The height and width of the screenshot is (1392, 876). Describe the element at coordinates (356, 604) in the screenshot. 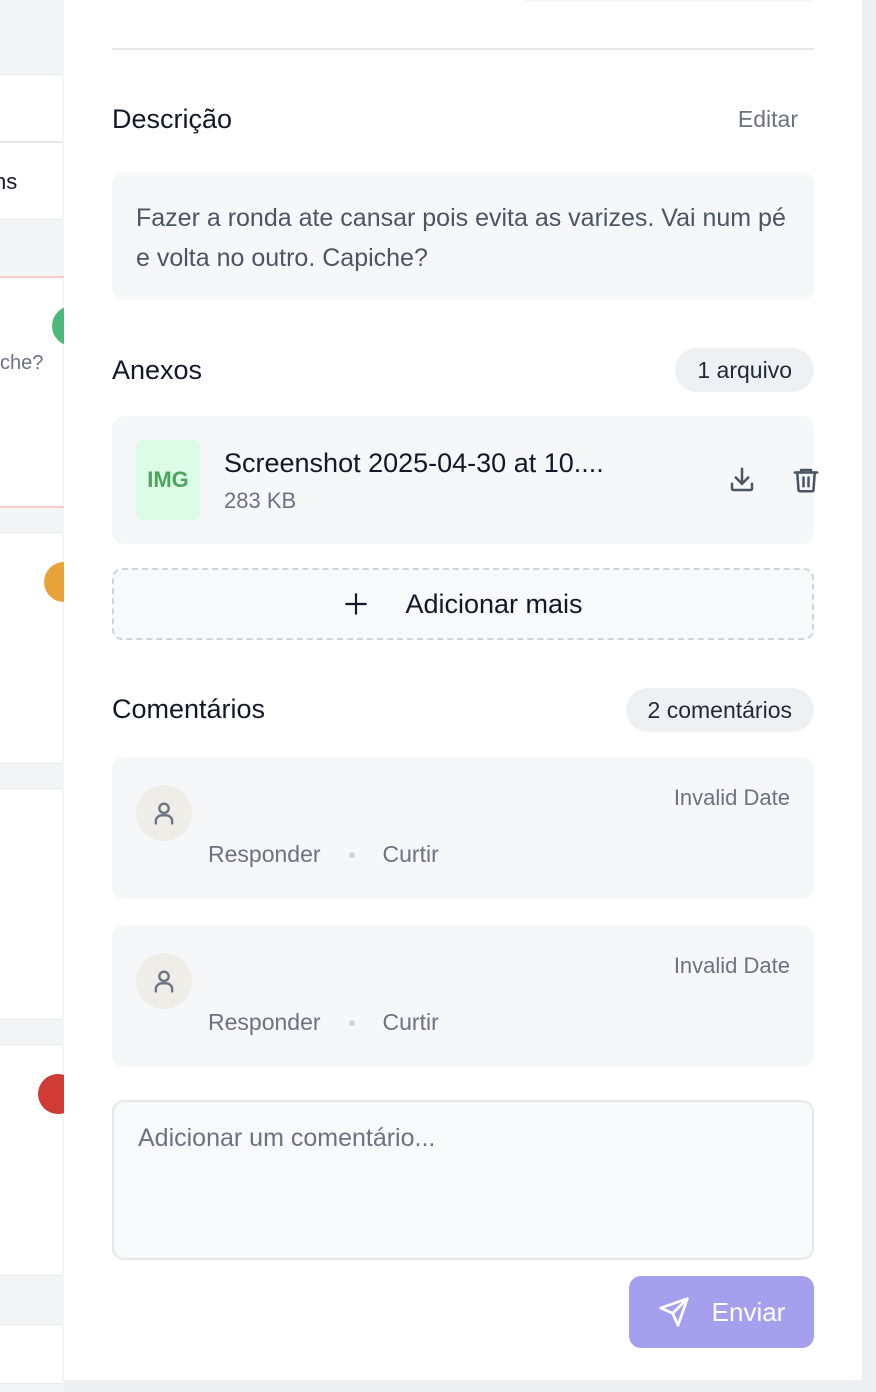

I see `plus-icon` at that location.